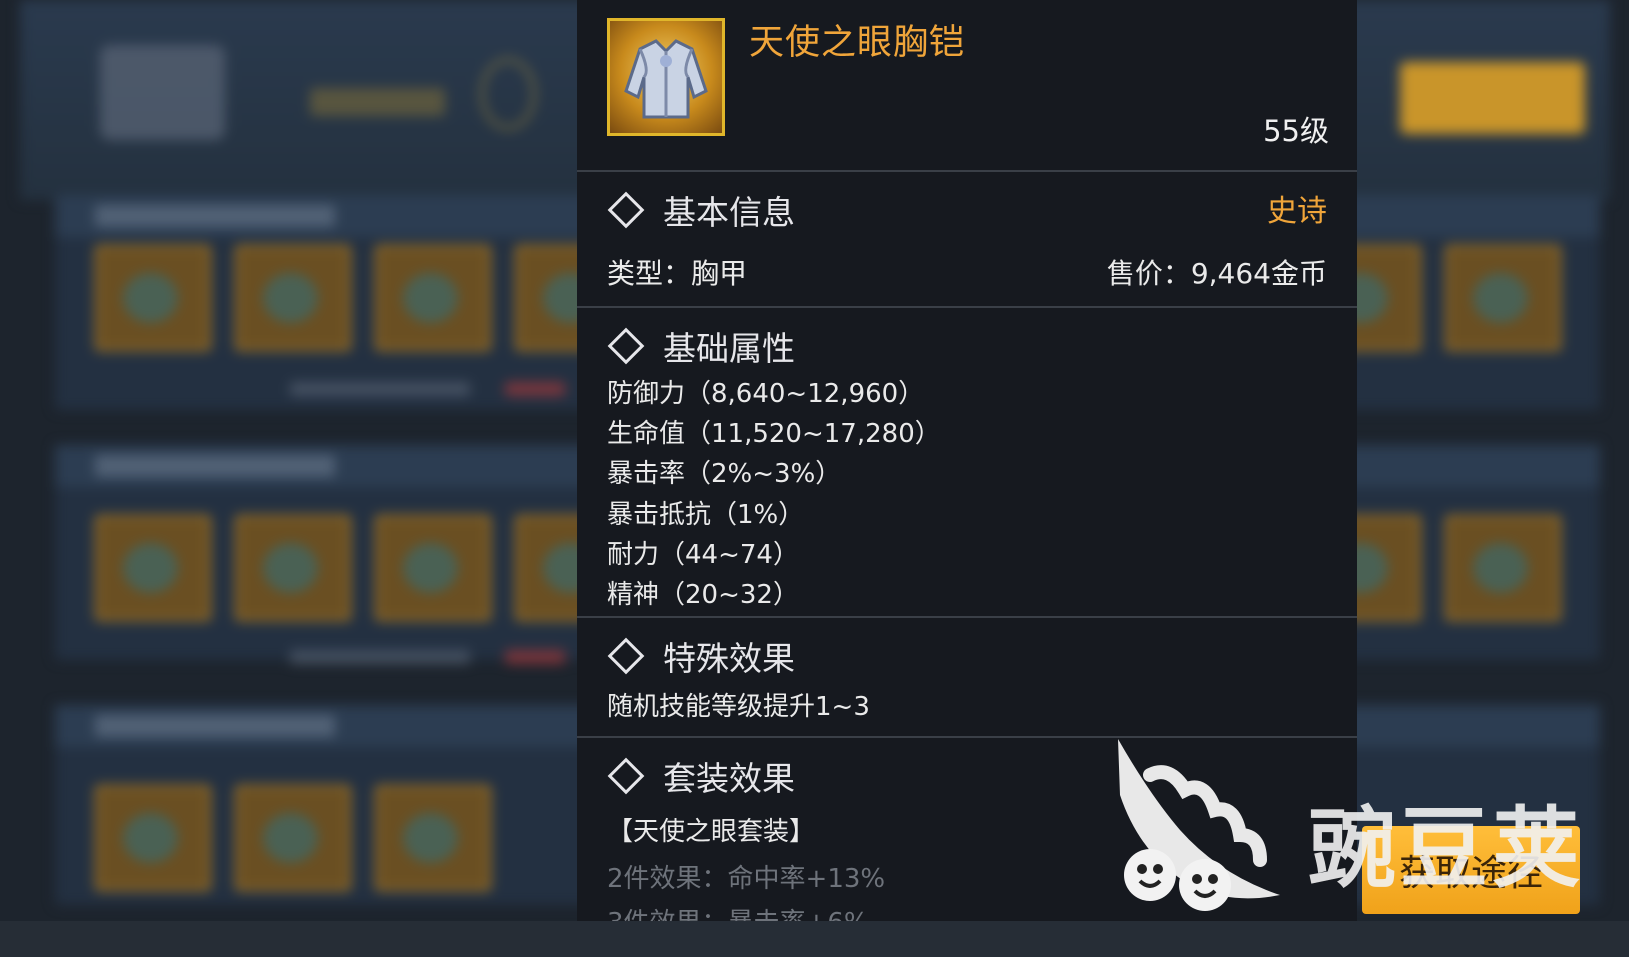 The height and width of the screenshot is (957, 1629). I want to click on section-title: 套装效果, so click(729, 778).